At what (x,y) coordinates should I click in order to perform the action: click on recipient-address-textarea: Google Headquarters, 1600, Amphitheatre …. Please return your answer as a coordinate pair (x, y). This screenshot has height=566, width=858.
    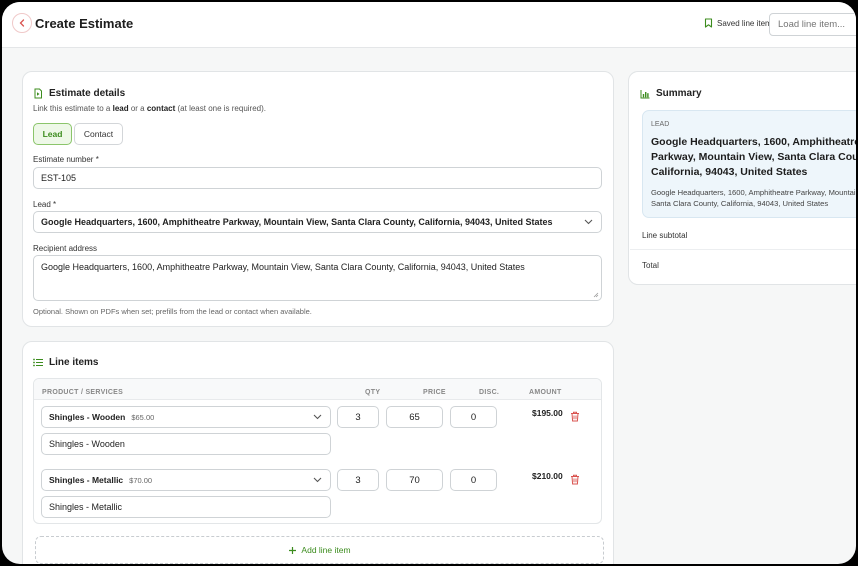
    Looking at the image, I should click on (317, 278).